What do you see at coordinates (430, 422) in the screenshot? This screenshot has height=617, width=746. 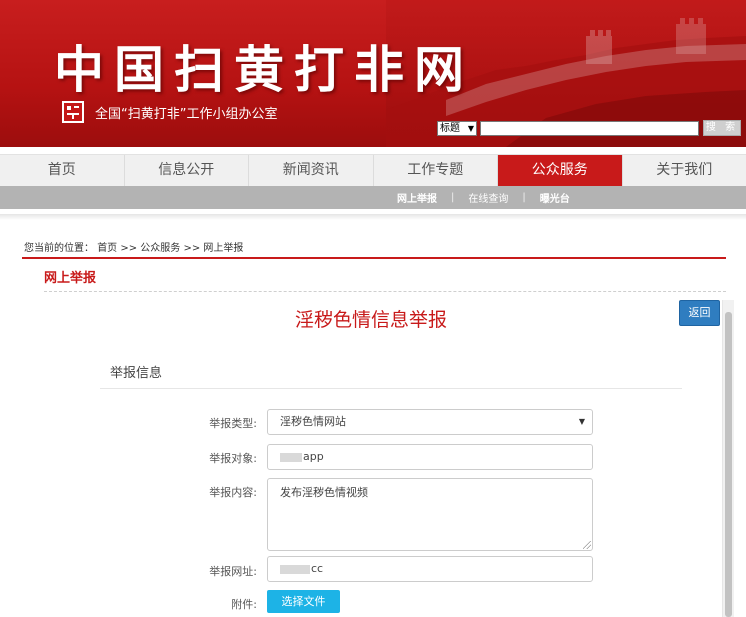 I see `report-type-select: 淫秽色情网站 ▼` at bounding box center [430, 422].